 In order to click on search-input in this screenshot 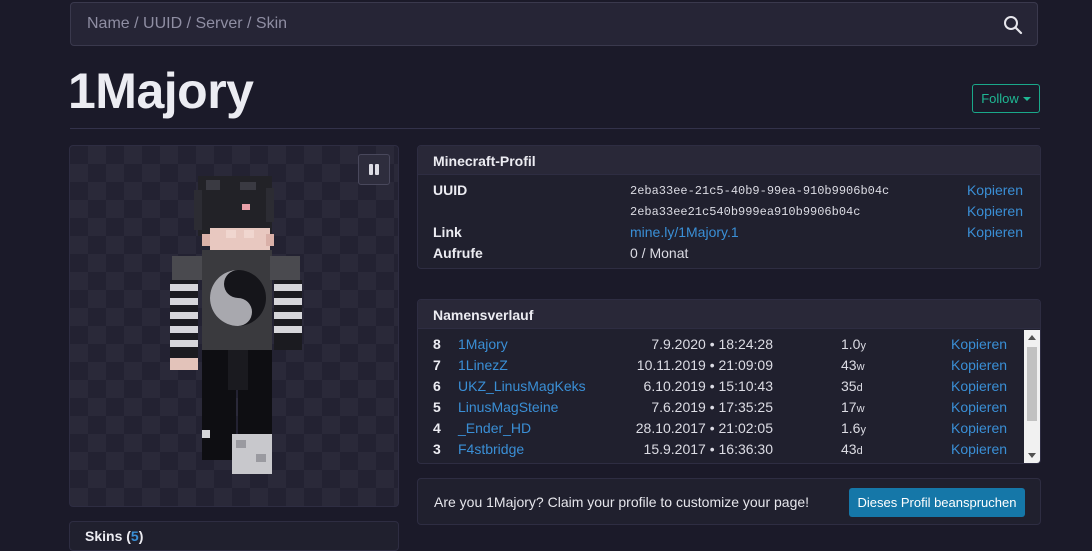, I will do `click(554, 24)`.